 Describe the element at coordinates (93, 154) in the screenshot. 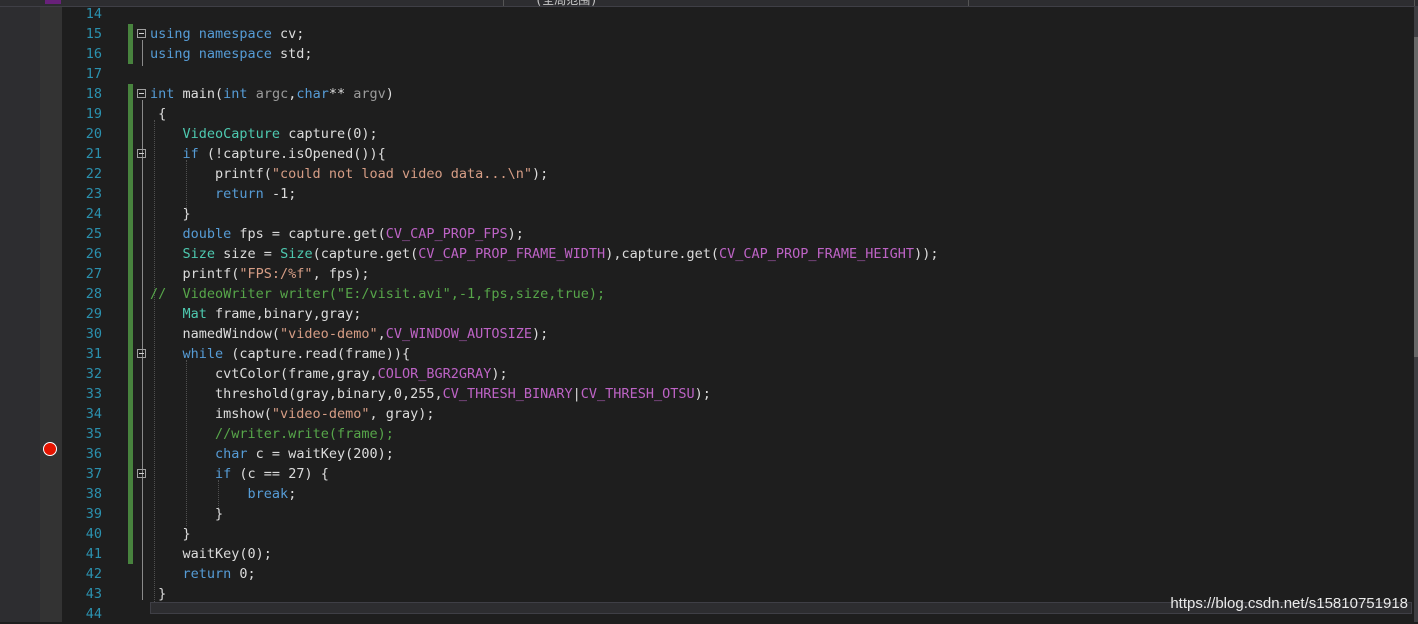

I see `line-number: 21` at that location.